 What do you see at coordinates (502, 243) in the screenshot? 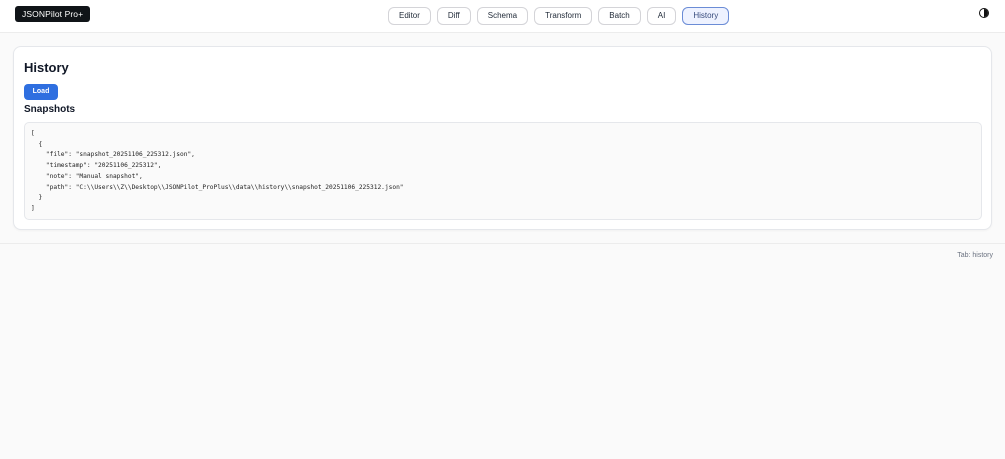
I see `footer-divider` at bounding box center [502, 243].